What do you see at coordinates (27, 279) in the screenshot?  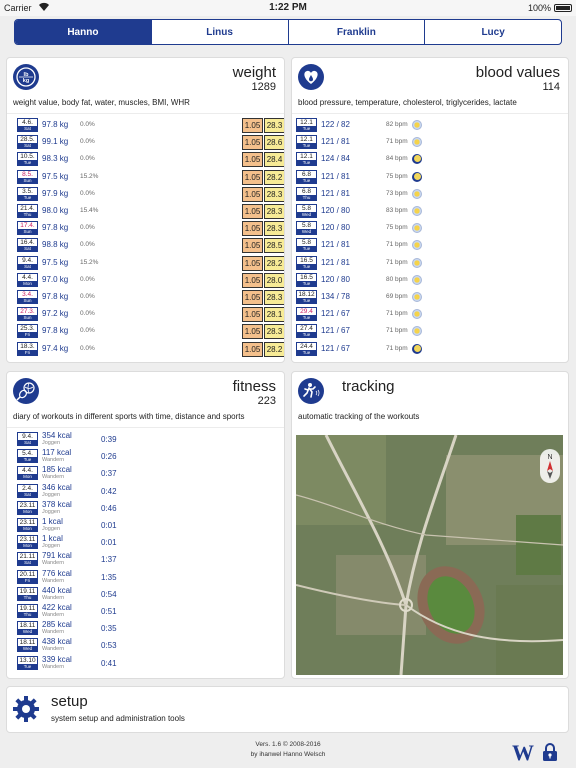 I see `date-badge: 4.4. Mon` at bounding box center [27, 279].